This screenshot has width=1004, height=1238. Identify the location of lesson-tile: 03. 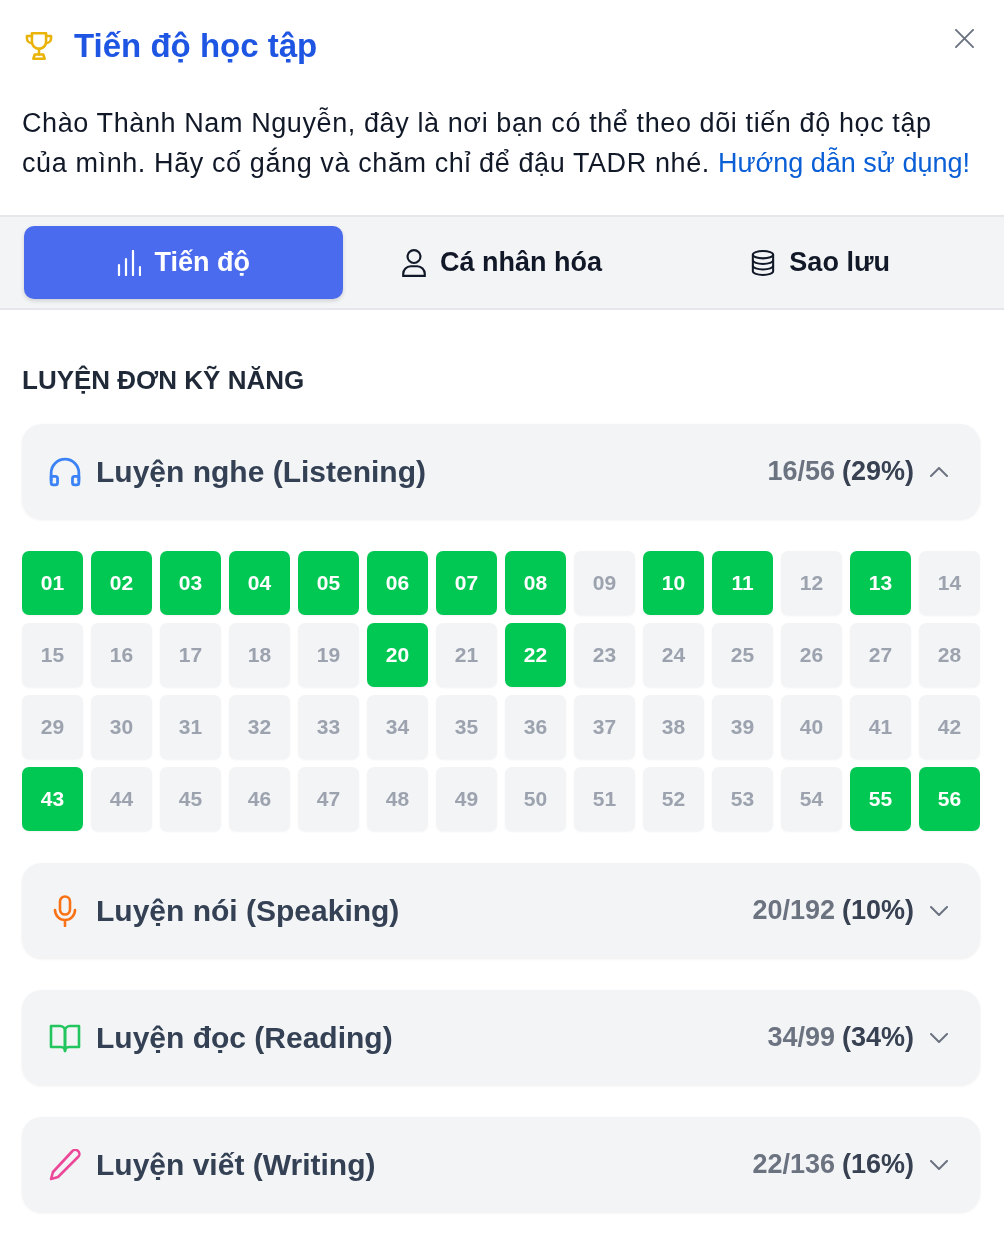
(190, 583).